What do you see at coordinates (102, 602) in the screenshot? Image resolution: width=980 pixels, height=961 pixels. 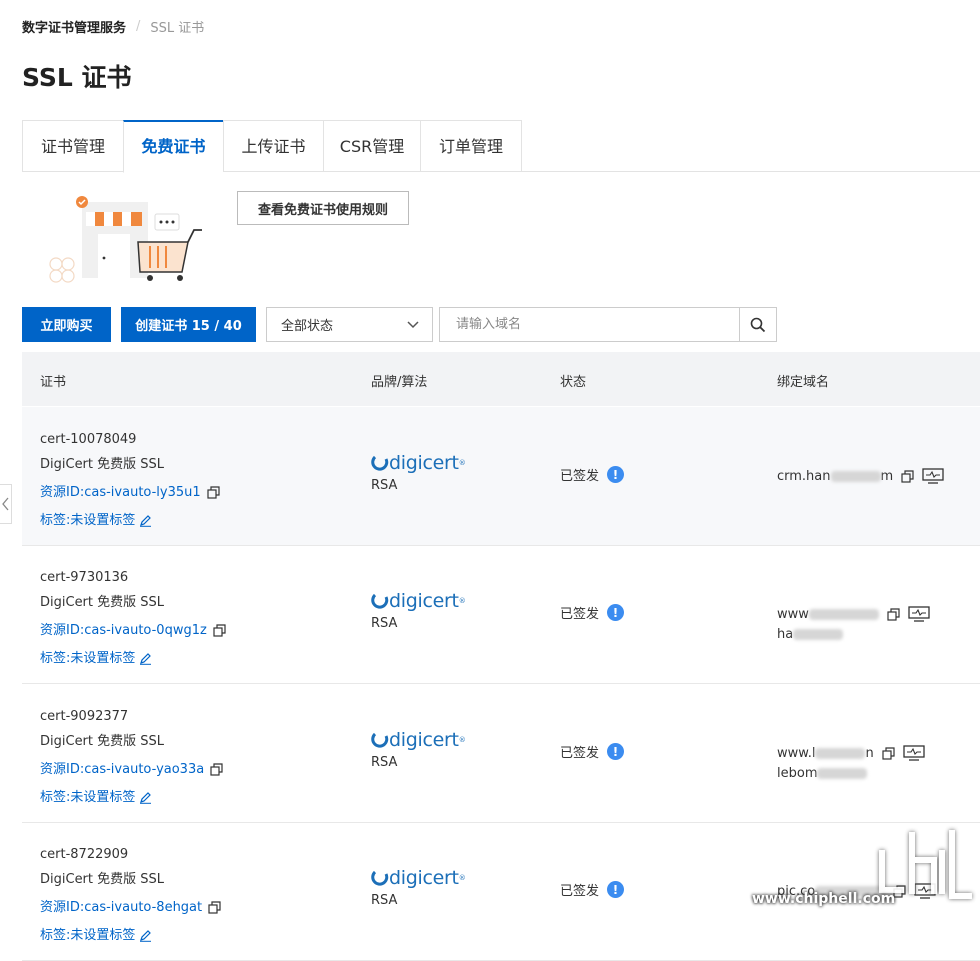 I see `cert-type: DigiCert 免费版 SSL` at bounding box center [102, 602].